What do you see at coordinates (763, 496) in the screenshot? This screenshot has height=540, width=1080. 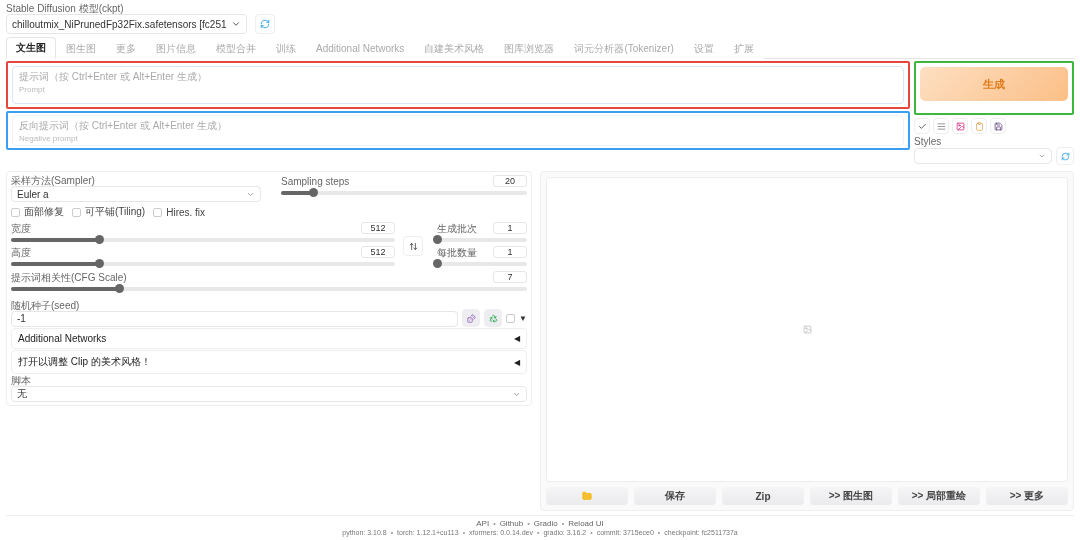 I see `action-button: Zip` at bounding box center [763, 496].